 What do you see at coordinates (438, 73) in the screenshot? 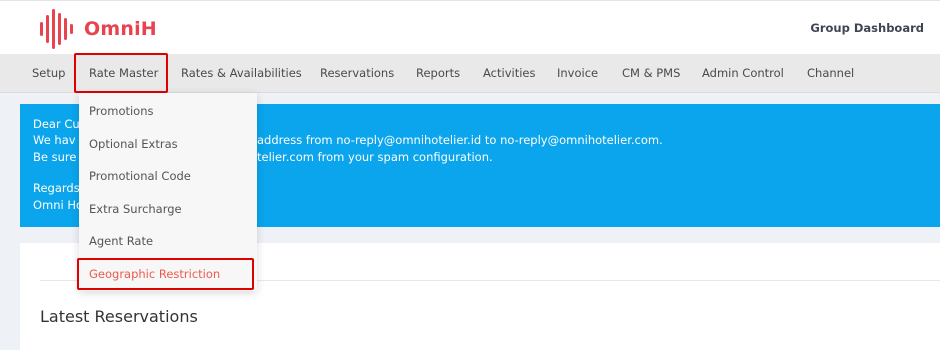
I see `nav-item-reports: Reports` at bounding box center [438, 73].